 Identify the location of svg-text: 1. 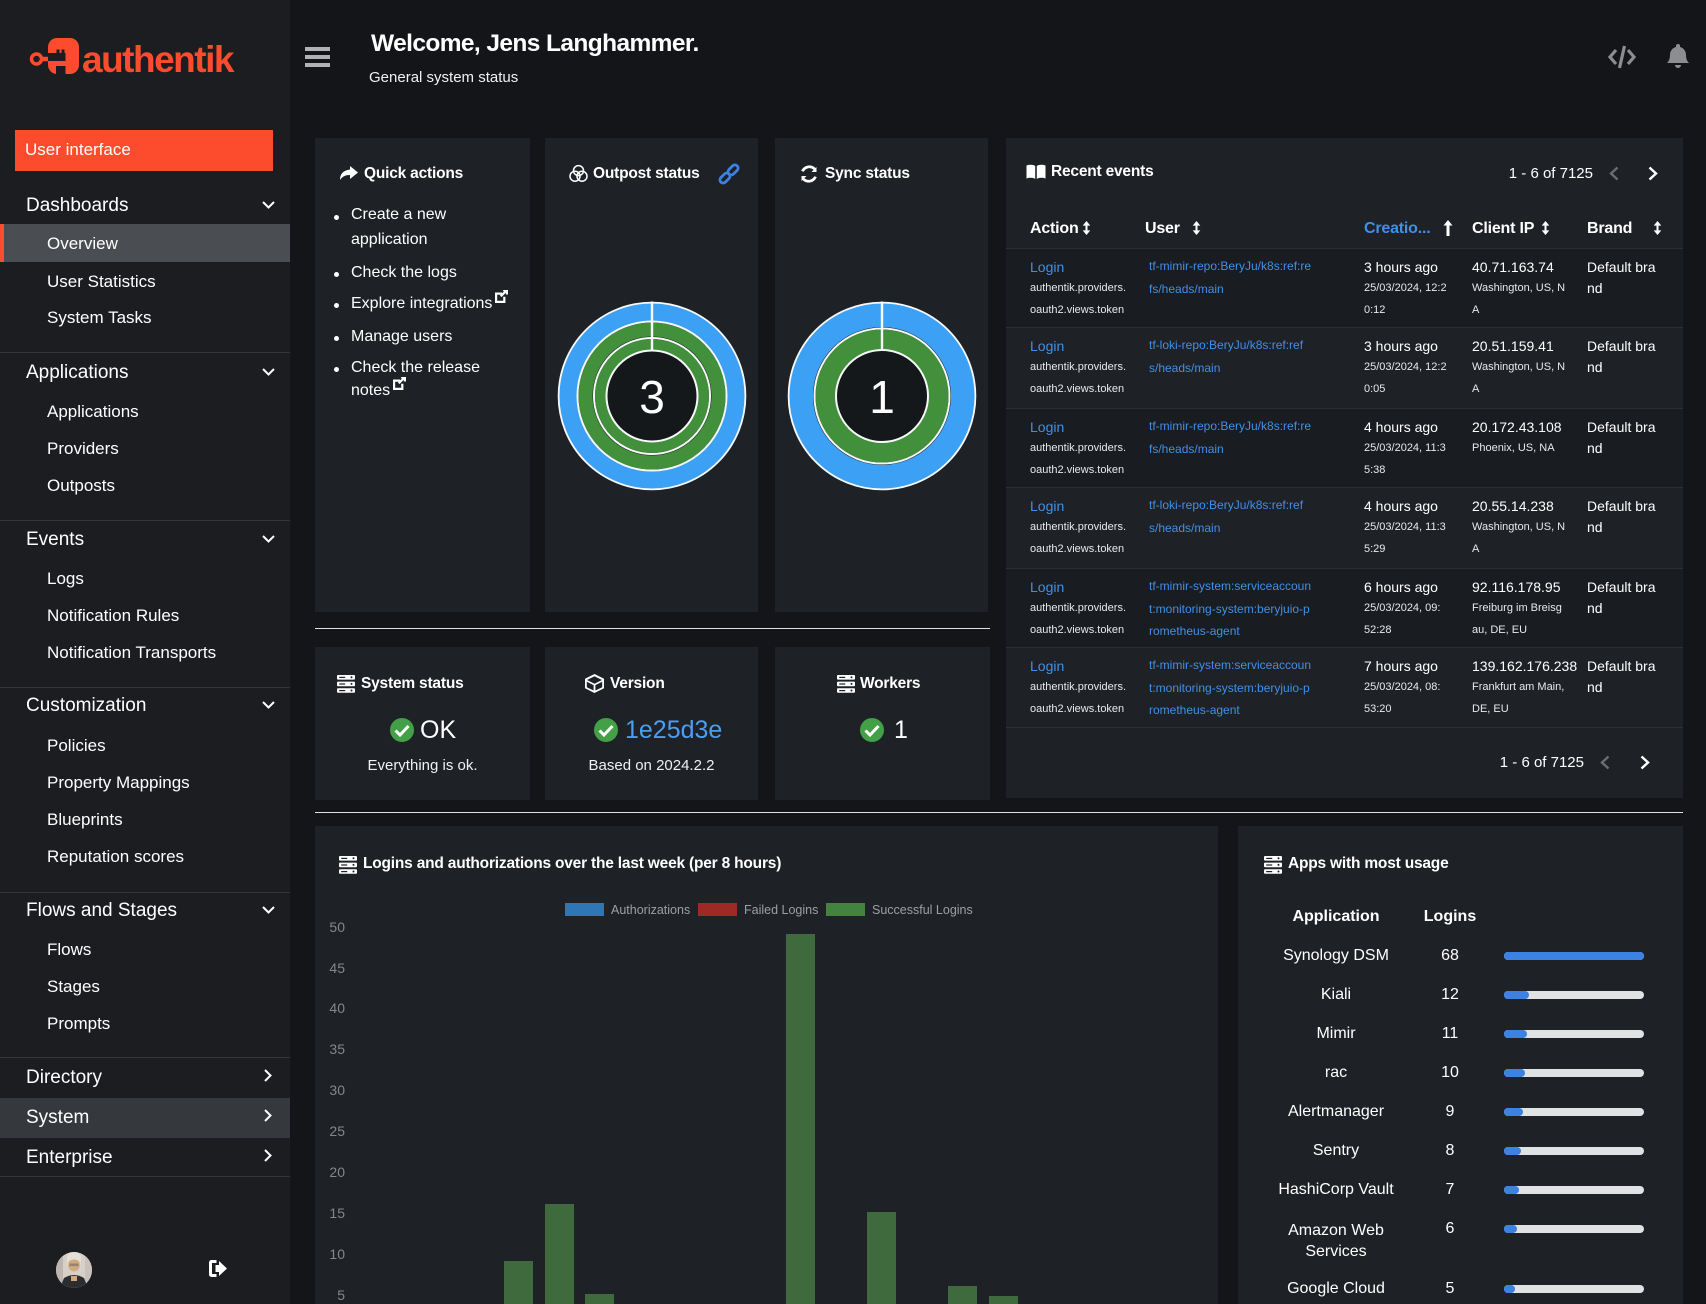
(882, 397).